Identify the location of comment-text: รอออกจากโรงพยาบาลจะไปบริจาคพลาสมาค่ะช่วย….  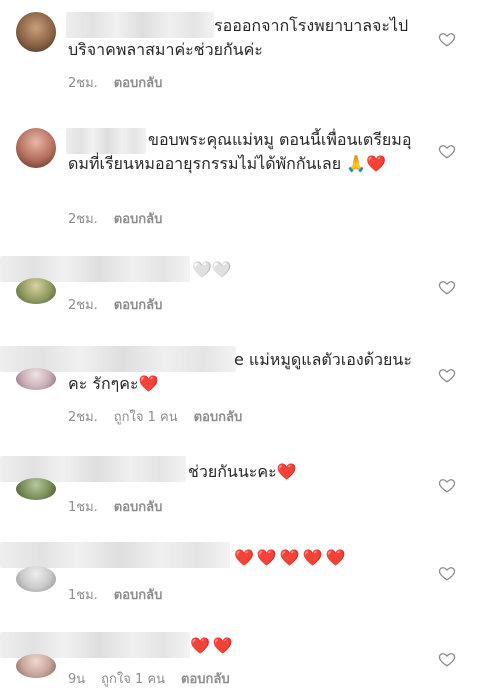
(243, 38).